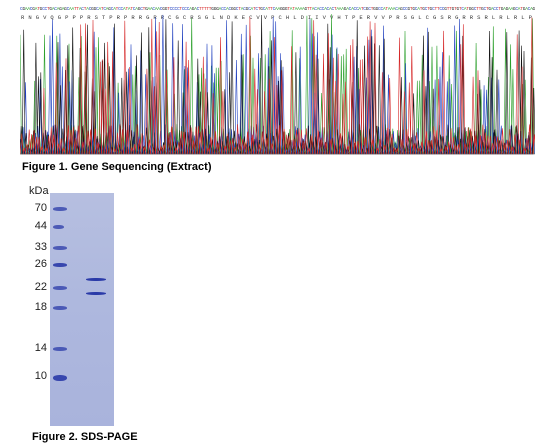 The image size is (555, 447). What do you see at coordinates (39, 191) in the screenshot?
I see `kda-unit-label: kDa` at bounding box center [39, 191].